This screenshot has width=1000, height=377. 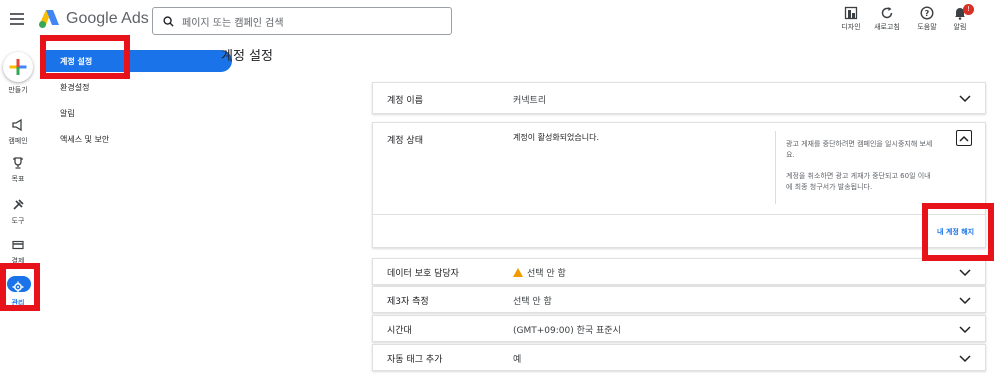 I want to click on rail-item-billing: 결제, so click(x=18, y=251).